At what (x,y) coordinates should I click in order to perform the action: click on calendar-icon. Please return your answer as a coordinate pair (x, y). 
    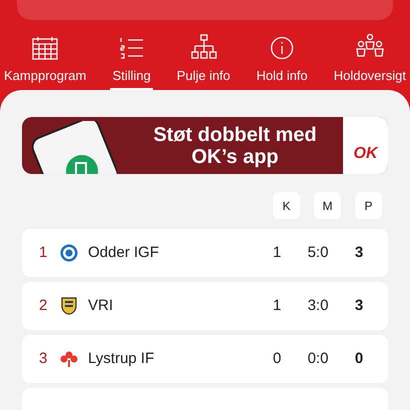
    Looking at the image, I should click on (45, 48).